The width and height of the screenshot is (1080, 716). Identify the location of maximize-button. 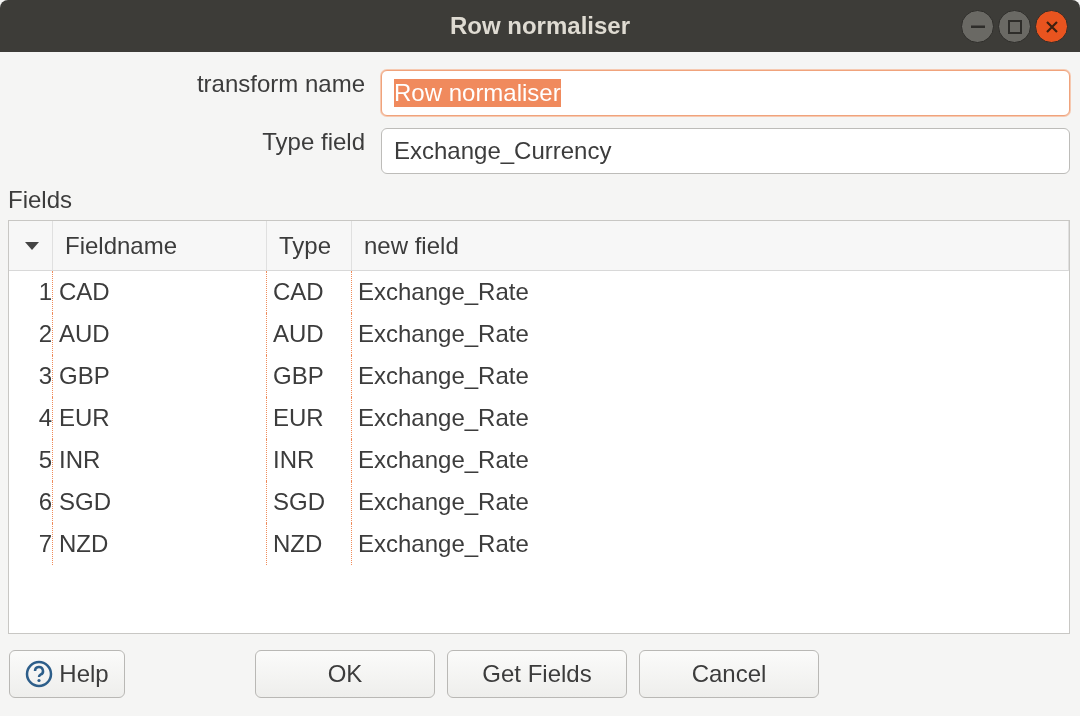
(1014, 26).